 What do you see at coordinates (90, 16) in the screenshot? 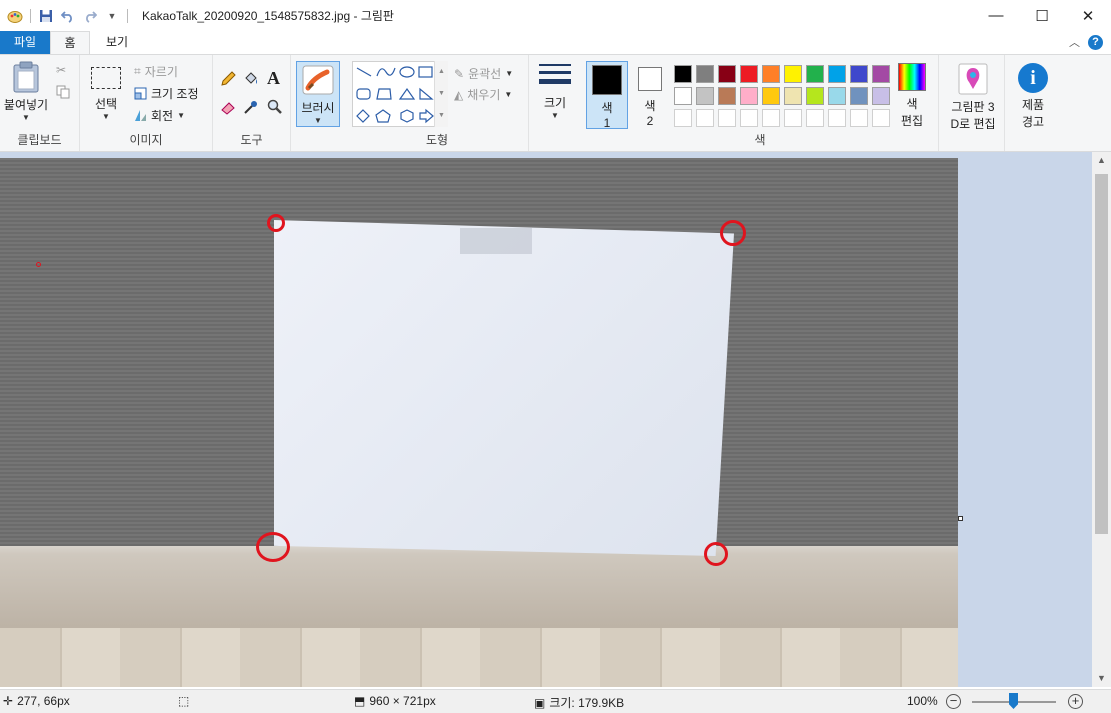
I see `redo-icon` at bounding box center [90, 16].